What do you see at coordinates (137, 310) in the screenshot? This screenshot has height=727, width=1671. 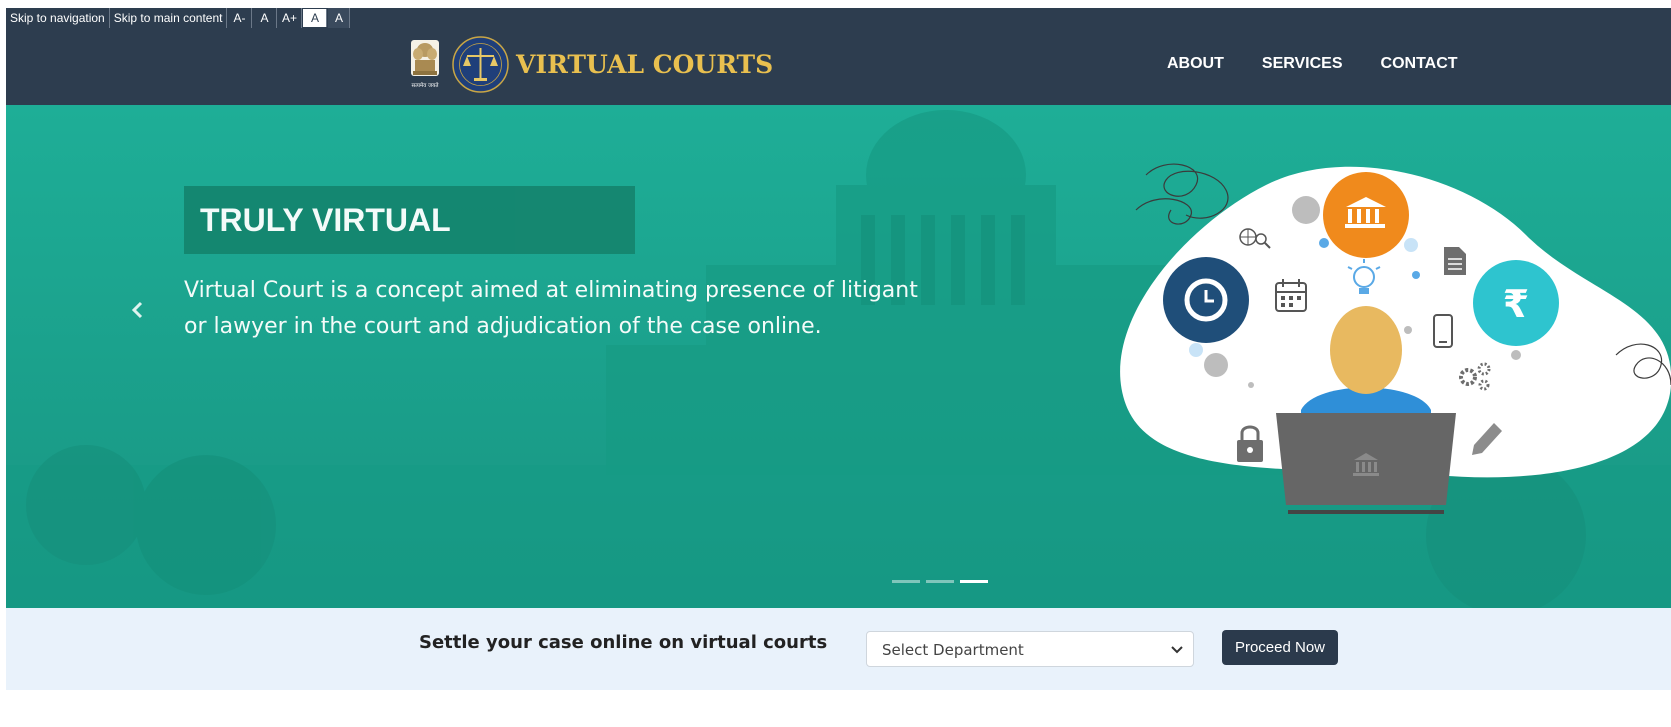 I see `chevron-left-icon` at bounding box center [137, 310].